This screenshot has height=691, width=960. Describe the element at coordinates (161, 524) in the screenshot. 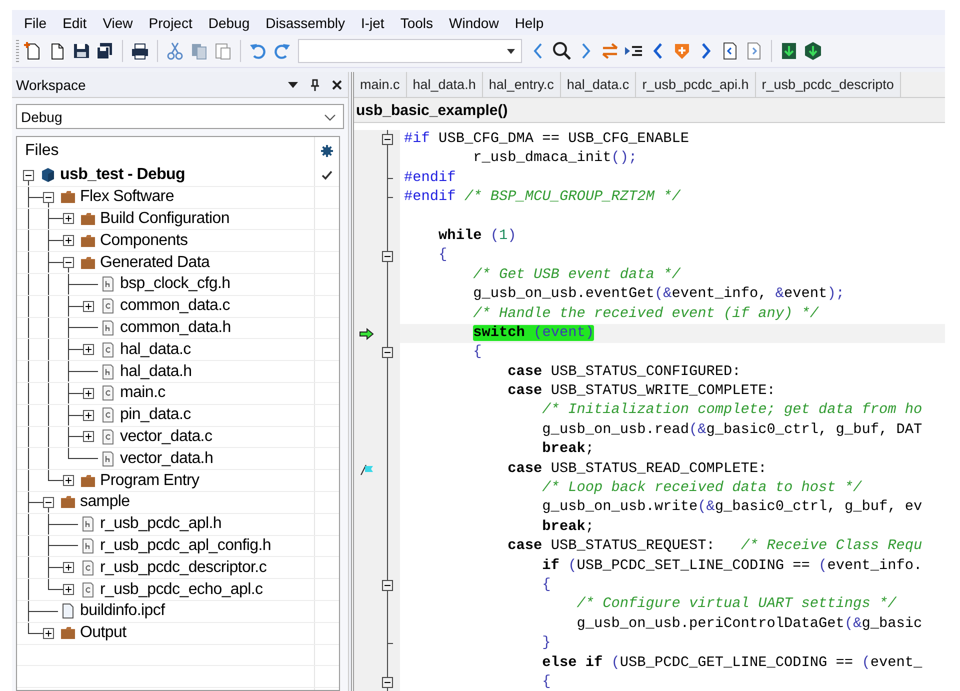

I see `tree-item: r_usb_pcdc_apl.h` at that location.